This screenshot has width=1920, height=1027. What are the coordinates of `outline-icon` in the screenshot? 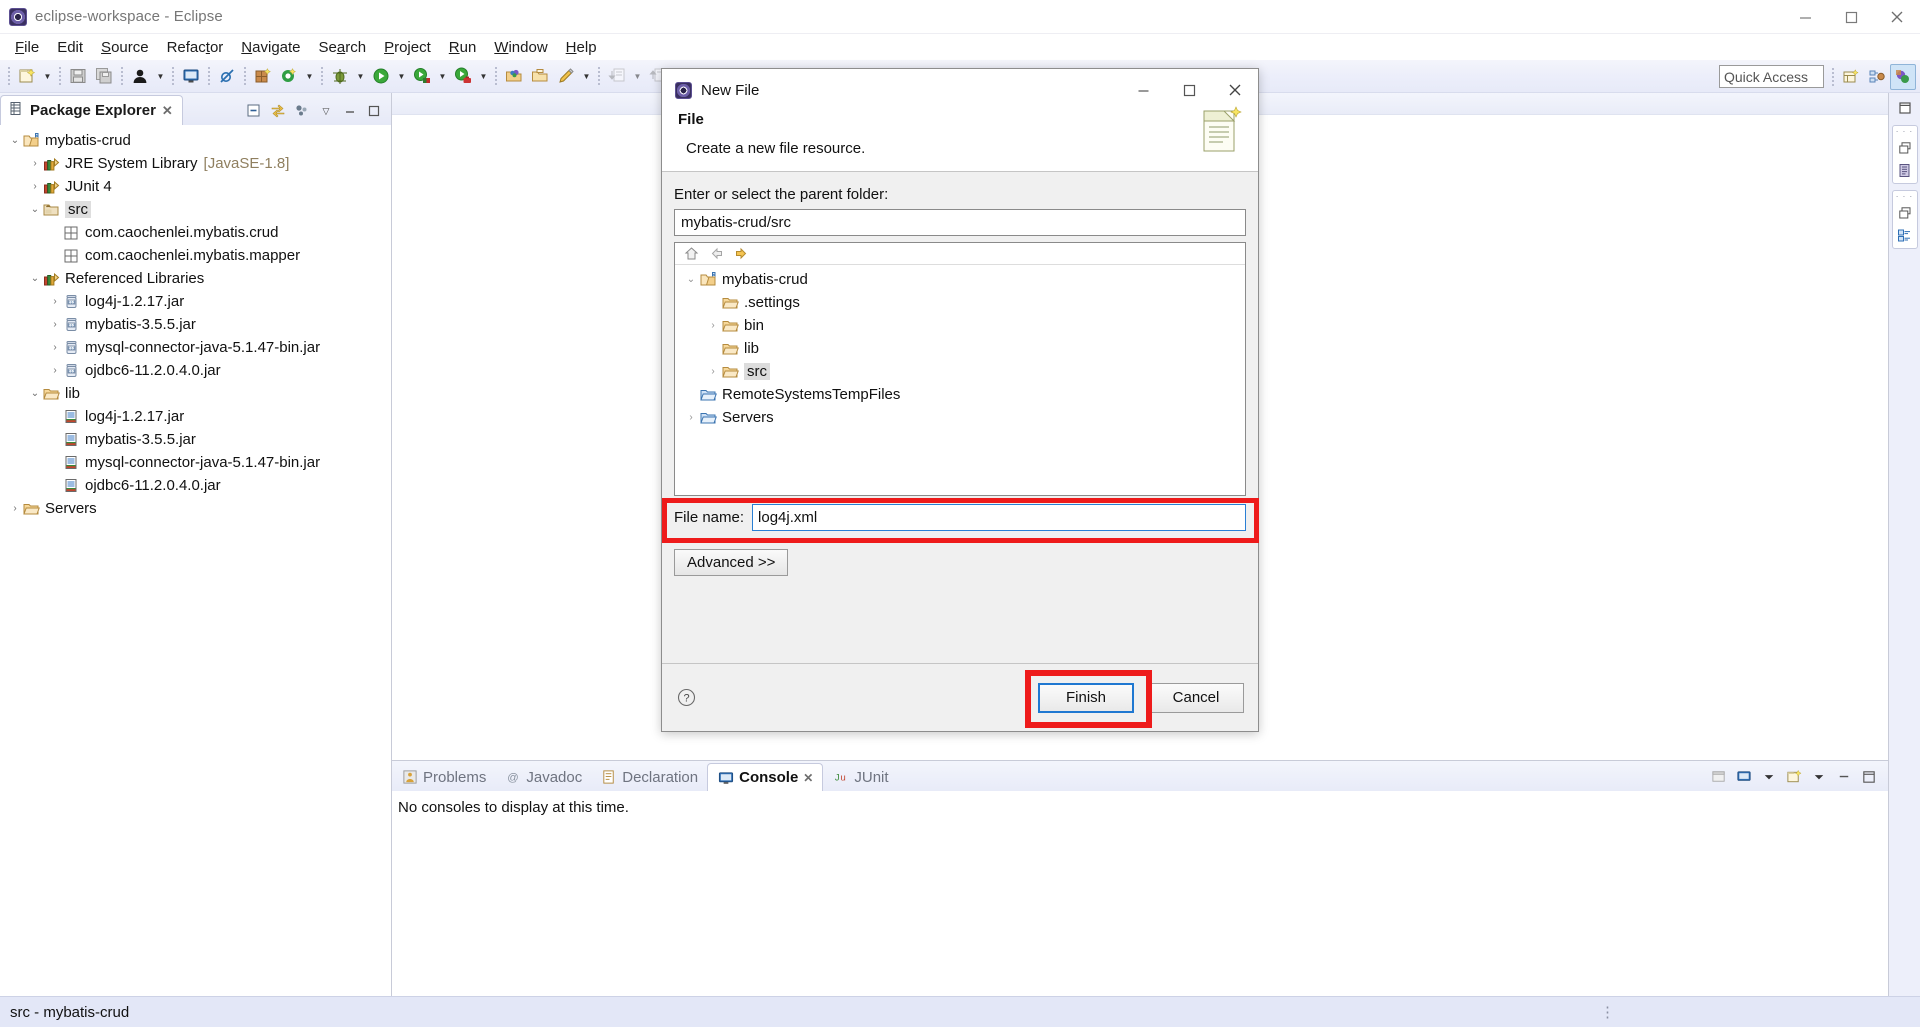 It's located at (1905, 170).